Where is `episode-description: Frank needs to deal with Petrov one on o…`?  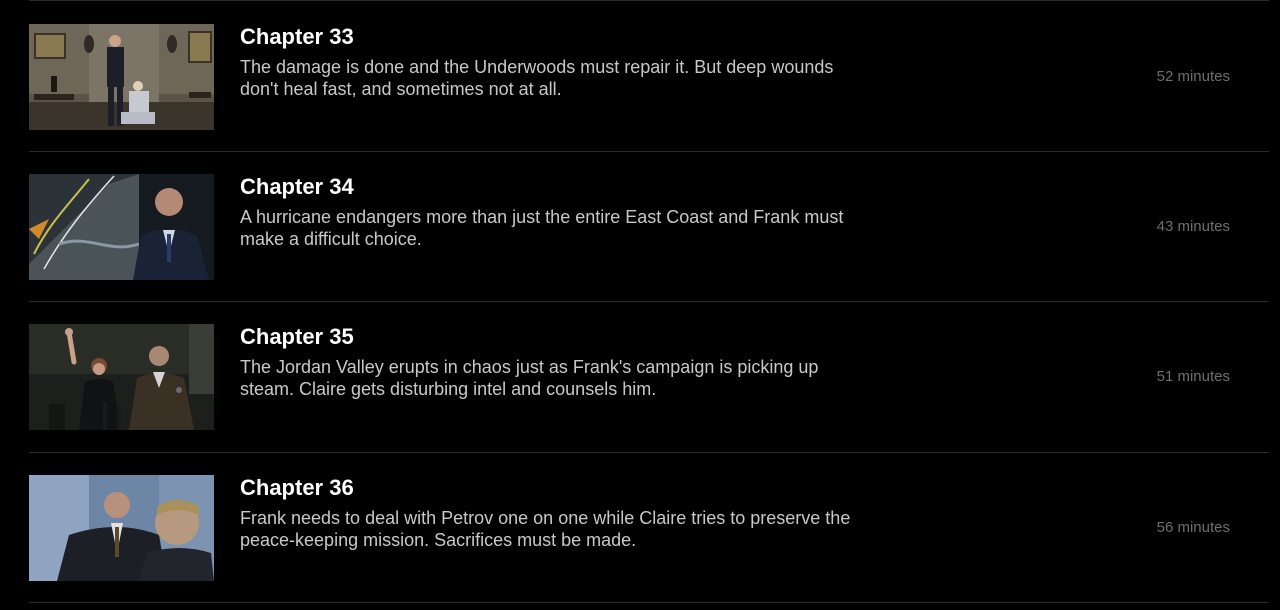 episode-description: Frank needs to deal with Petrov one on o… is located at coordinates (545, 529).